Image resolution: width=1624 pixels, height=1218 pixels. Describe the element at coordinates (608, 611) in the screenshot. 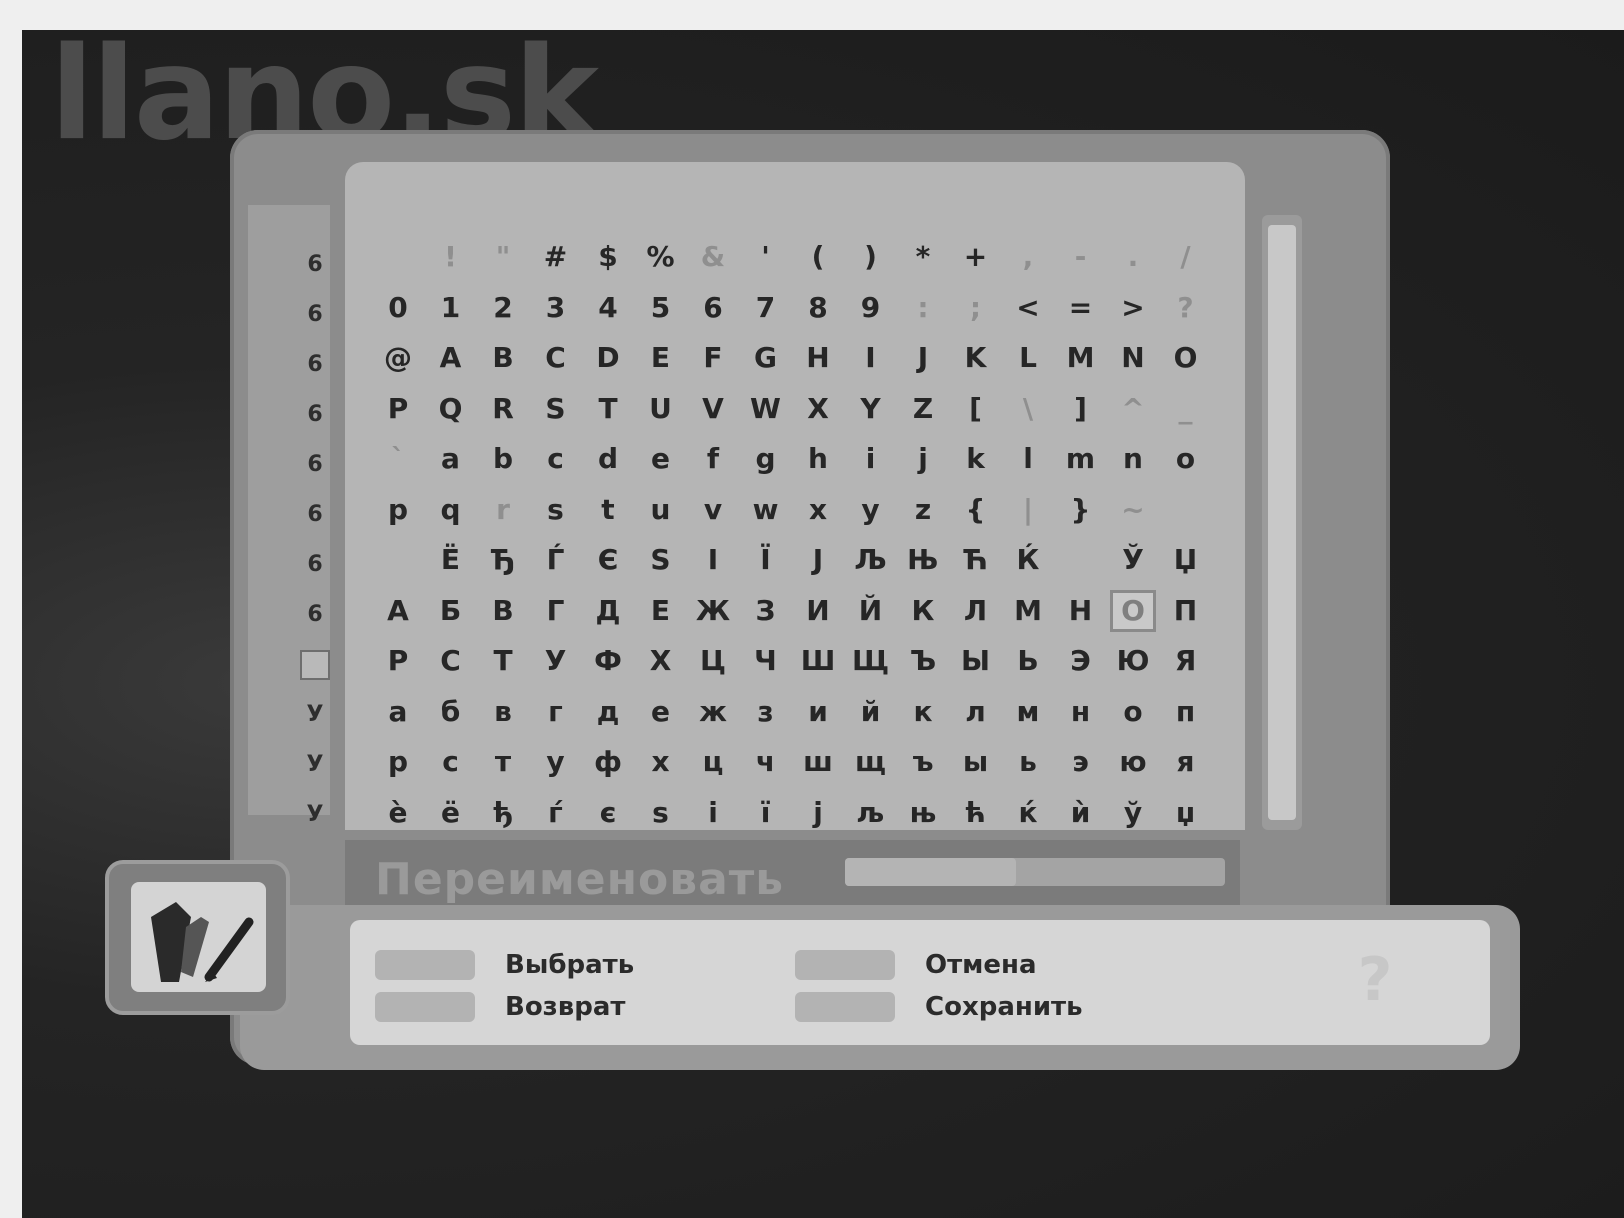

I see `char-cell: Д` at that location.